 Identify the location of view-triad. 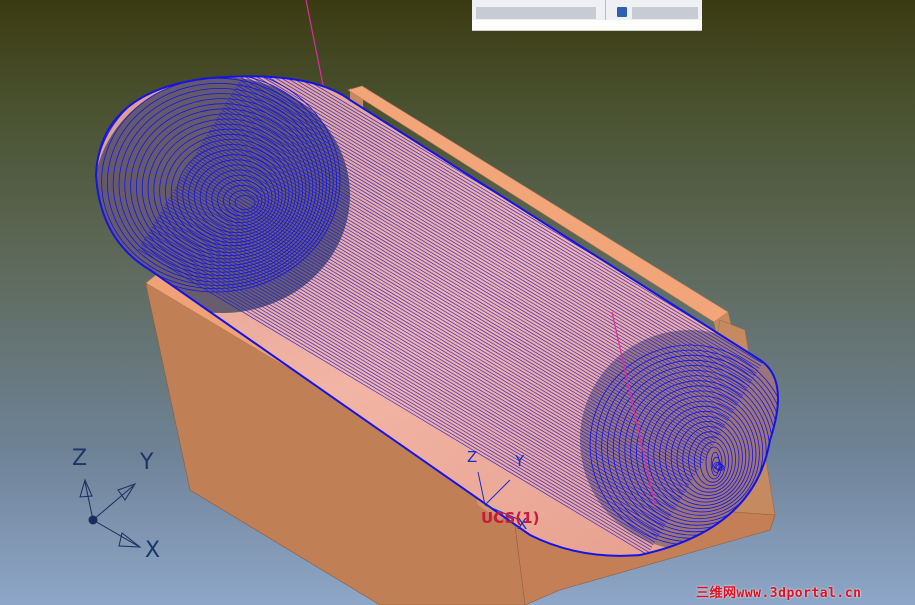
(110, 513).